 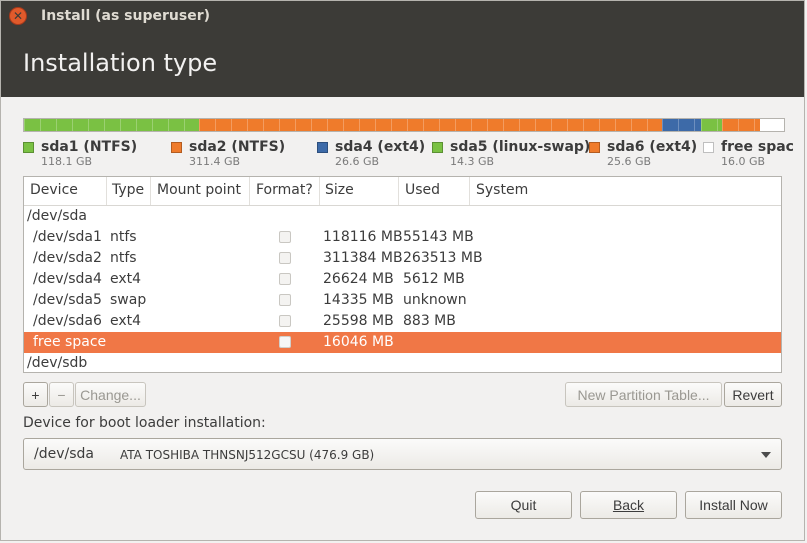 What do you see at coordinates (363, 258) in the screenshot?
I see `cell-size: 311384 MB` at bounding box center [363, 258].